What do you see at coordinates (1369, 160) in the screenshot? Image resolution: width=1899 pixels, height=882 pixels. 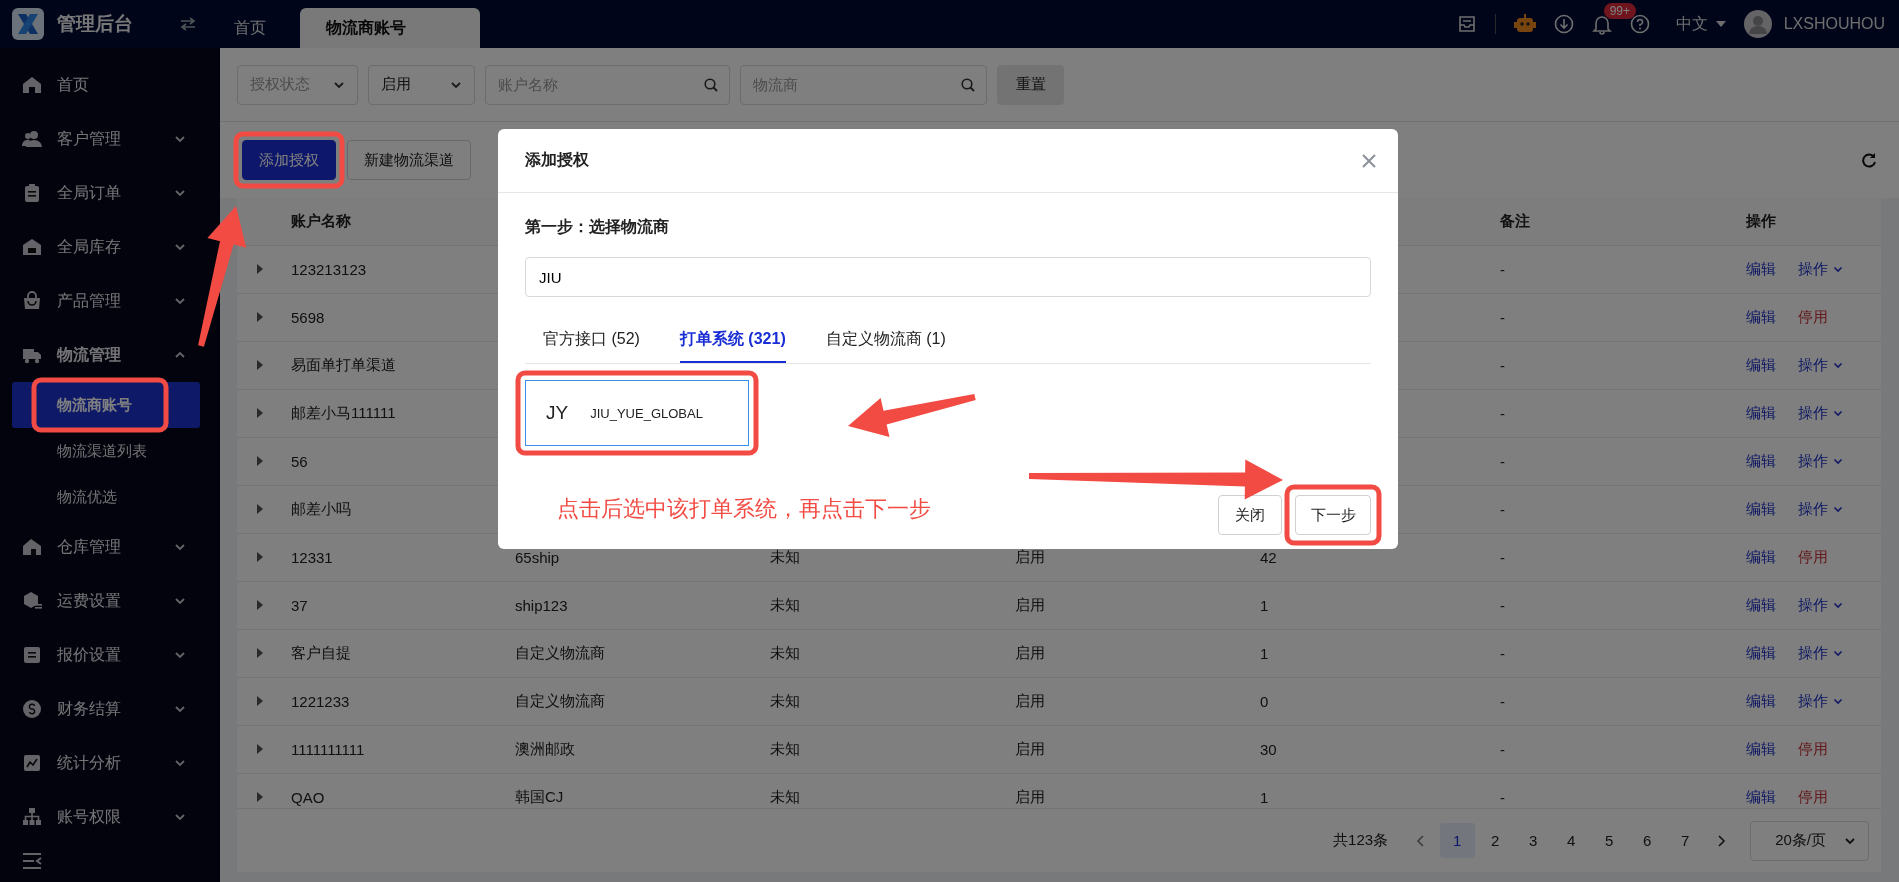 I see `close-icon` at bounding box center [1369, 160].